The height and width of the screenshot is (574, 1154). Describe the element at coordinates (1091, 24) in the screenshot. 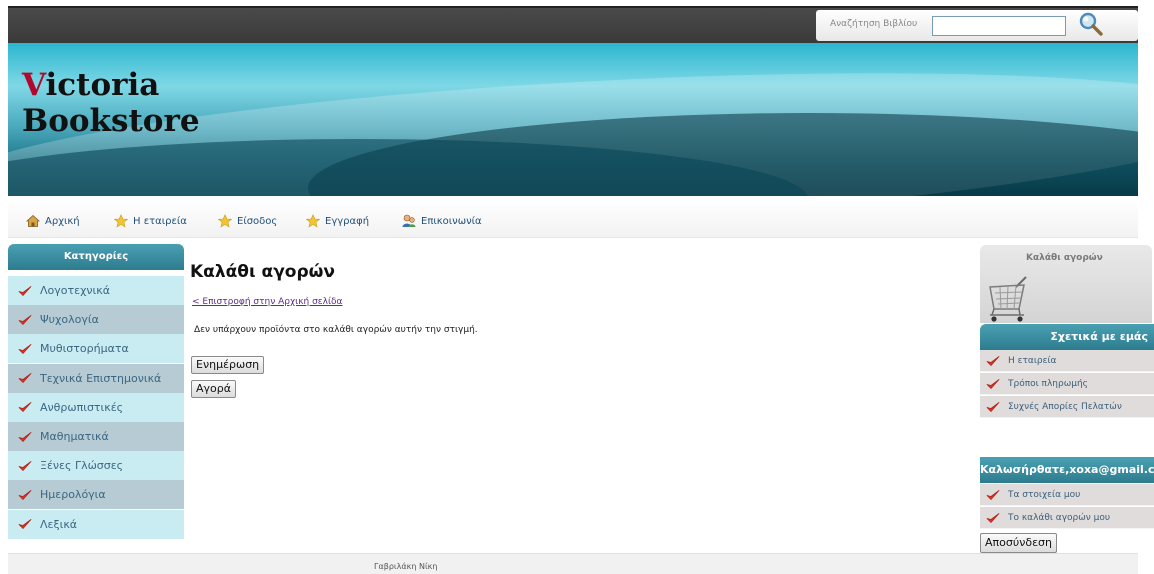

I see `magnifier-icon` at that location.